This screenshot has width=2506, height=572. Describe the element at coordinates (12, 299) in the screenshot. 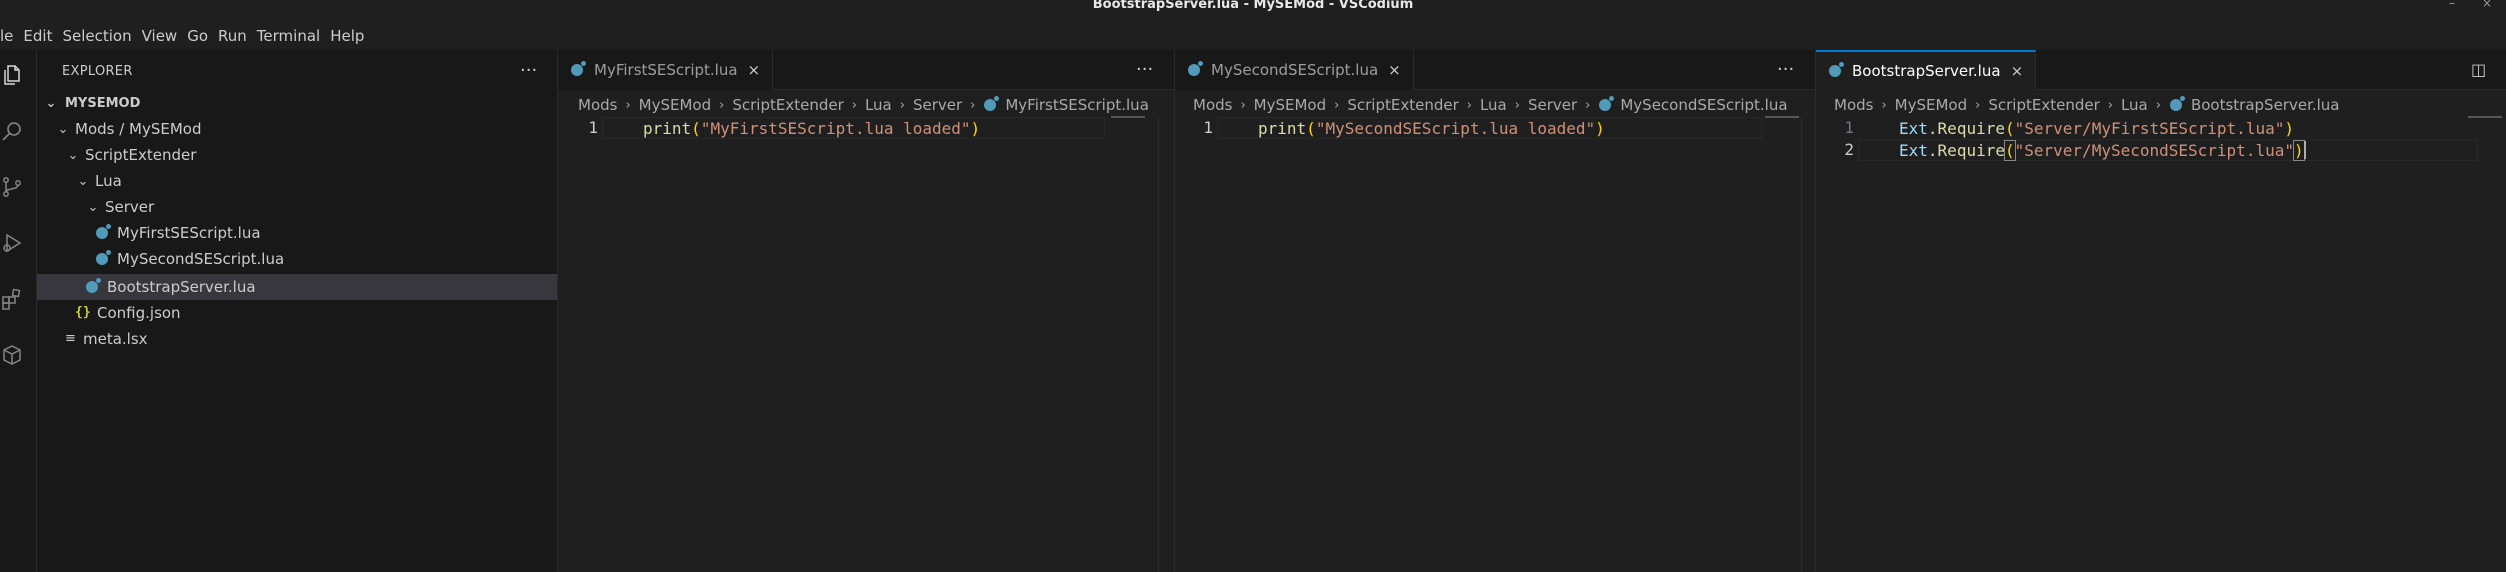

I see `extensions-icon` at that location.